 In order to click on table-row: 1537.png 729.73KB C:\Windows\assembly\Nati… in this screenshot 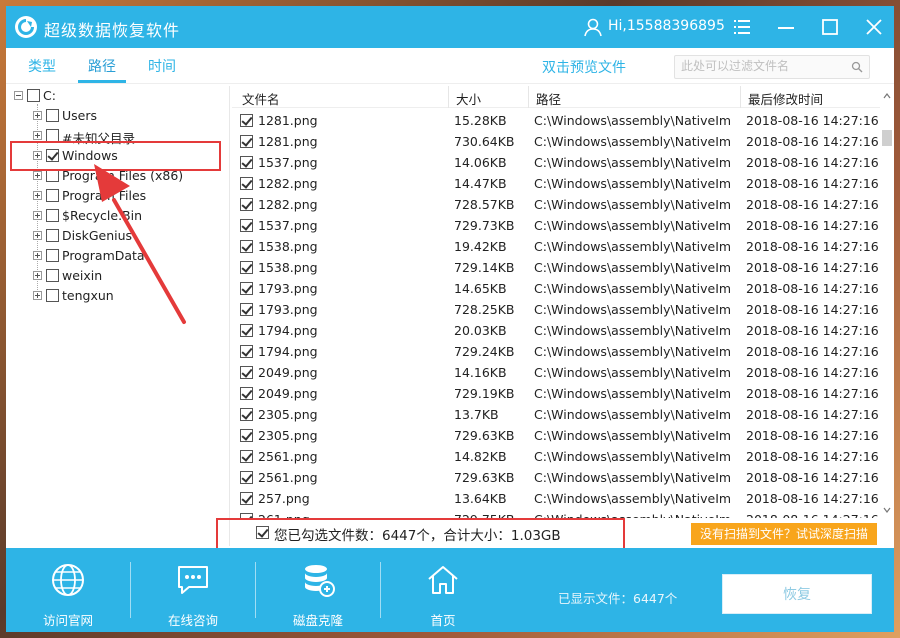, I will do `click(556, 225)`.